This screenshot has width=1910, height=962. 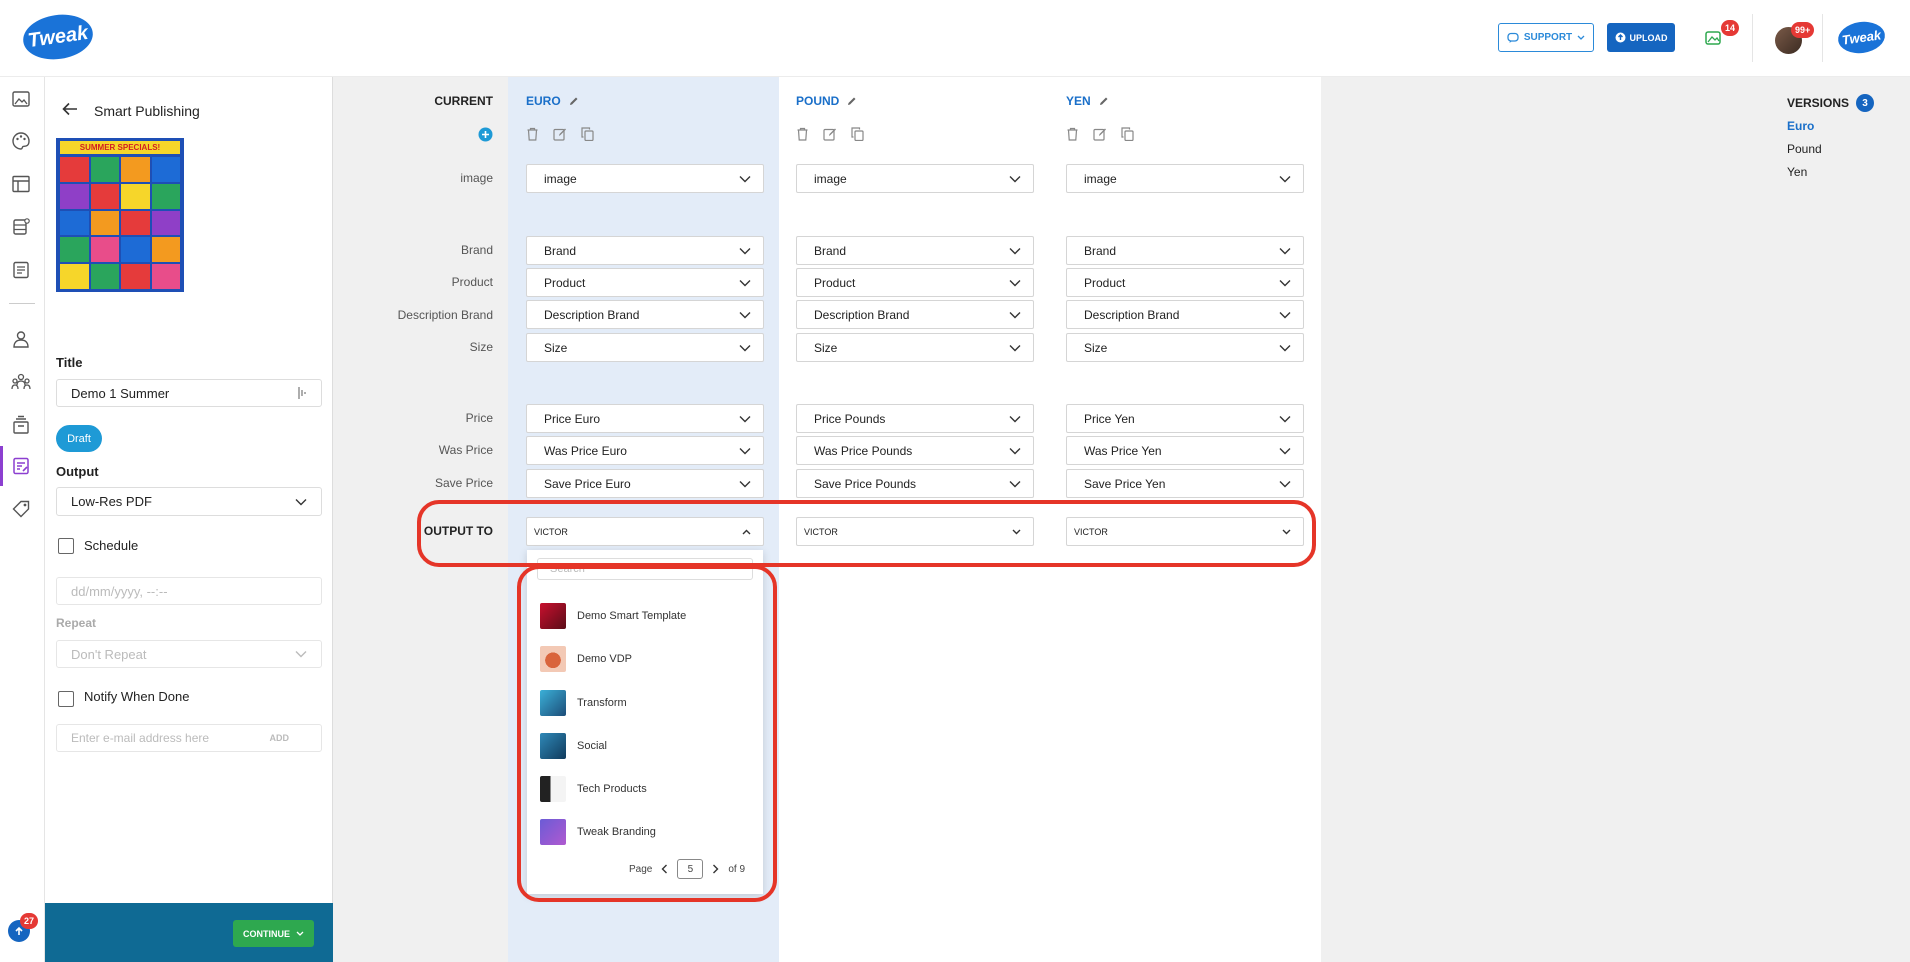 What do you see at coordinates (120, 393) in the screenshot?
I see `title-input-value: Demo 1 Summer` at bounding box center [120, 393].